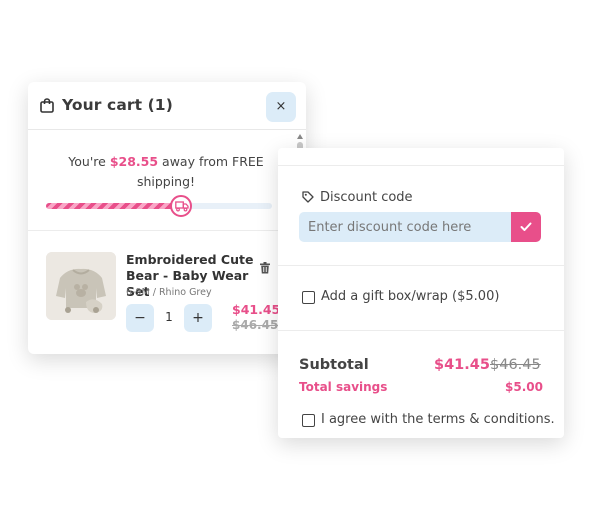  I want to click on scroll-up-arrow-icon, so click(300, 136).